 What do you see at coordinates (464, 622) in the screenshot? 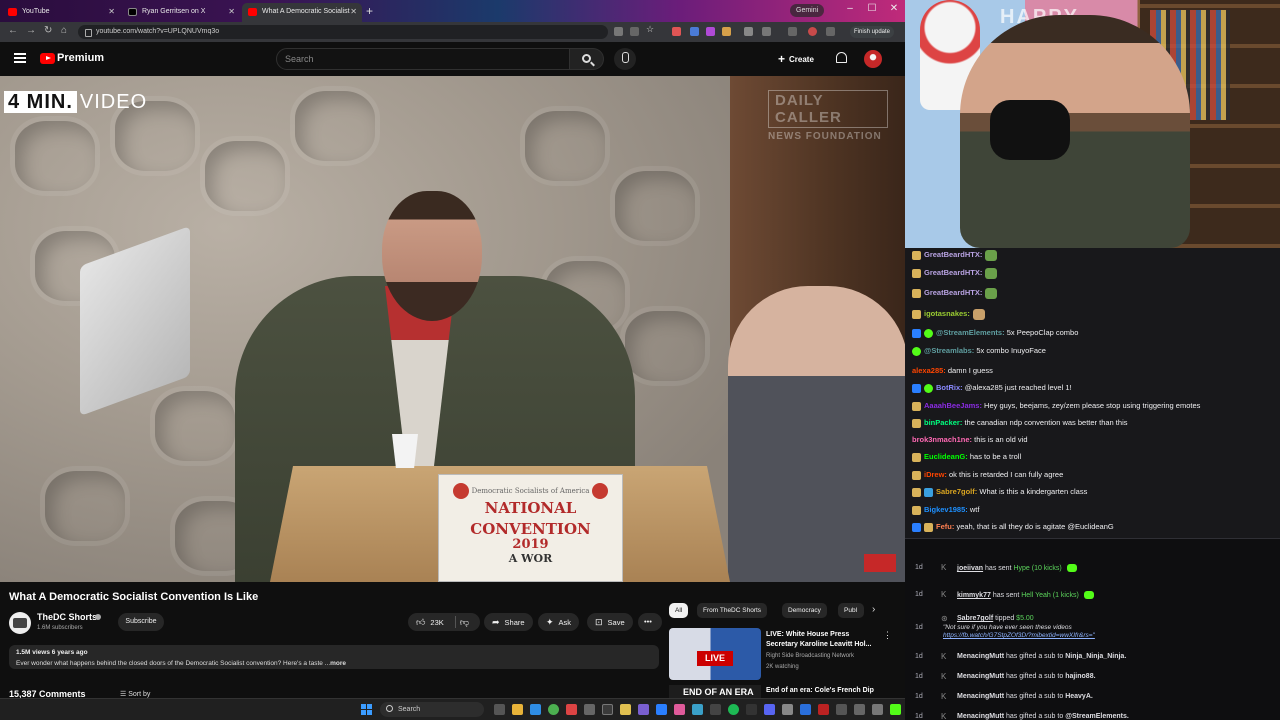
I see `thumbs-down-icon: 👎︎` at bounding box center [464, 622].